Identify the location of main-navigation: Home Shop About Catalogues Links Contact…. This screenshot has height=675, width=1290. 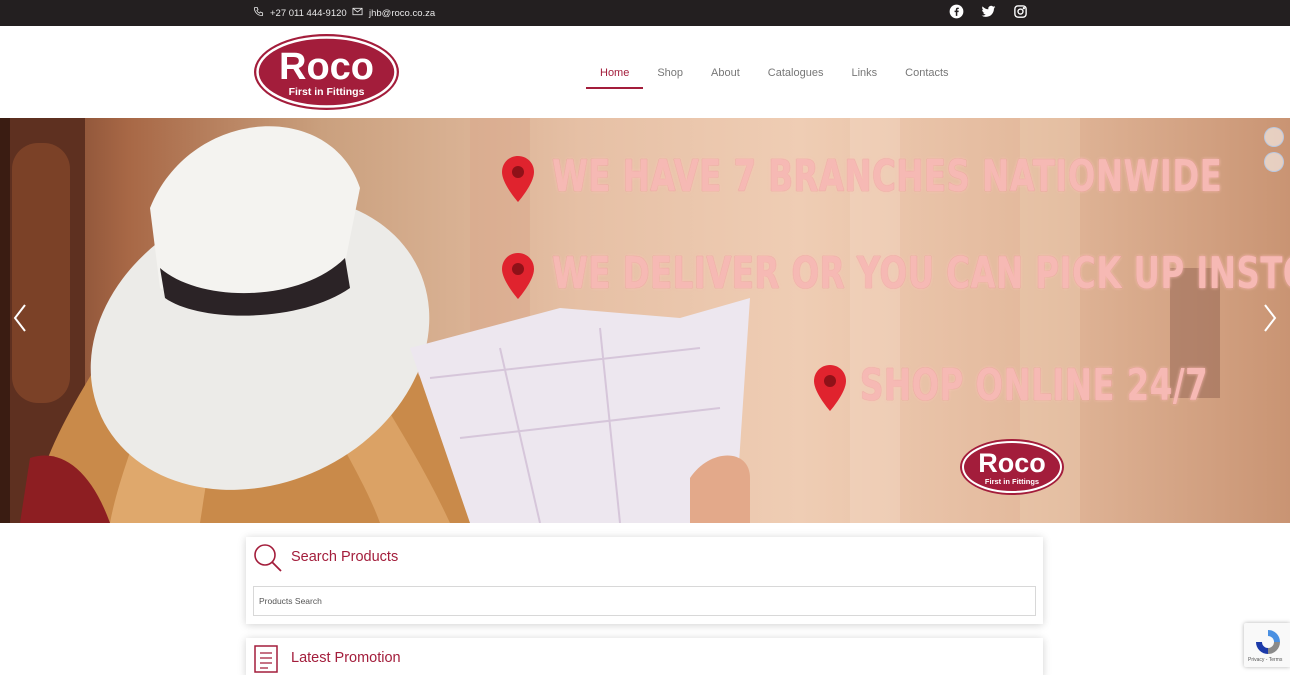
(774, 72).